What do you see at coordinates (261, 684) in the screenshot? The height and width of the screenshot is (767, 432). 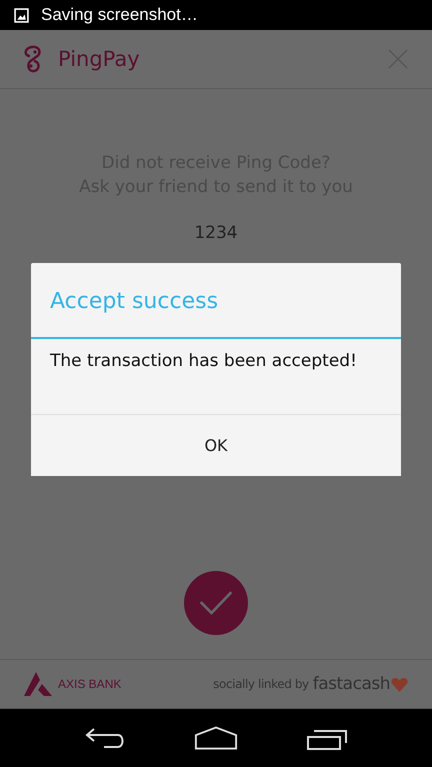 I see `tagline-text: socially linked by` at bounding box center [261, 684].